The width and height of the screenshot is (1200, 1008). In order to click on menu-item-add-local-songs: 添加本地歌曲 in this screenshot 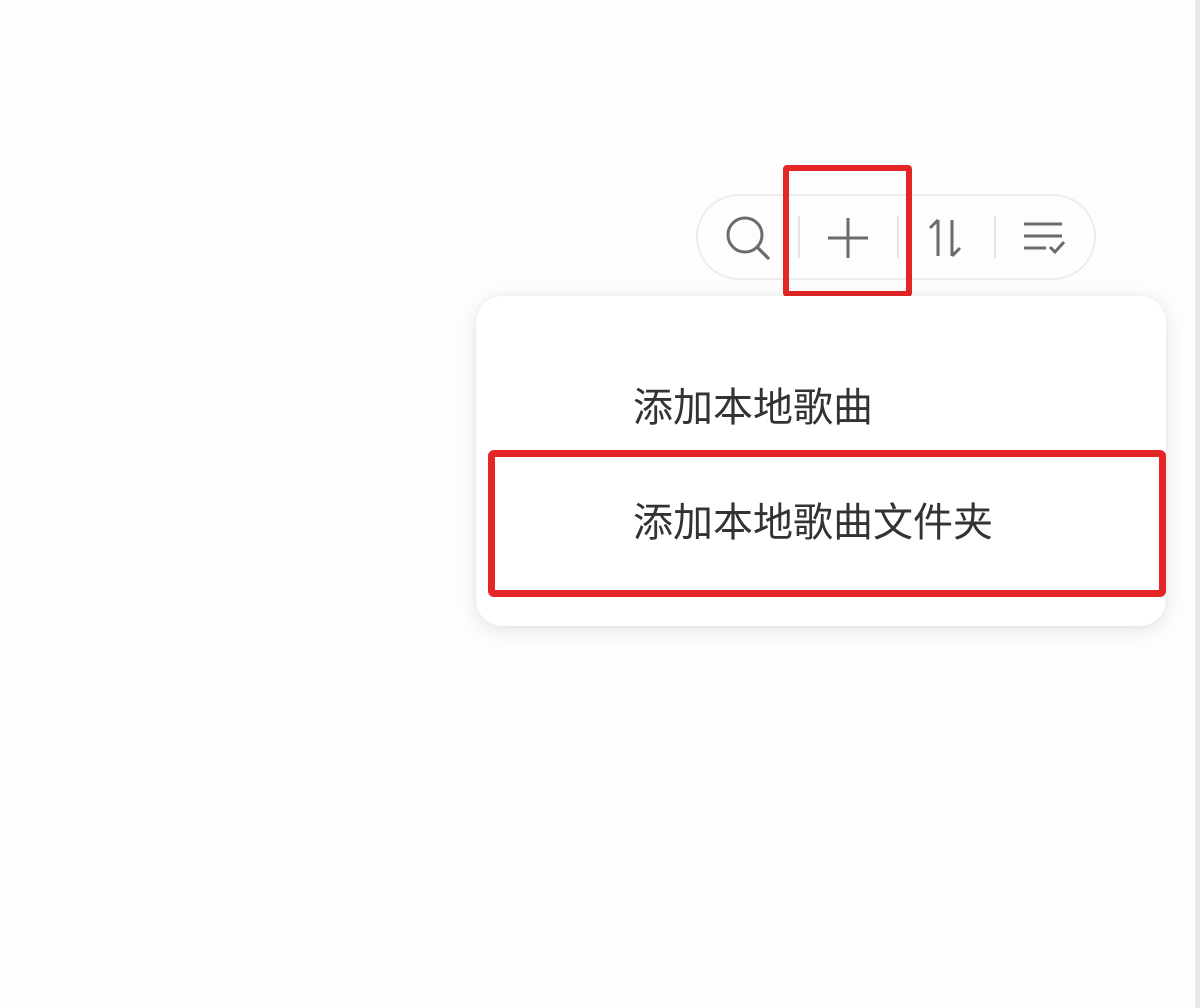, I will do `click(821, 408)`.